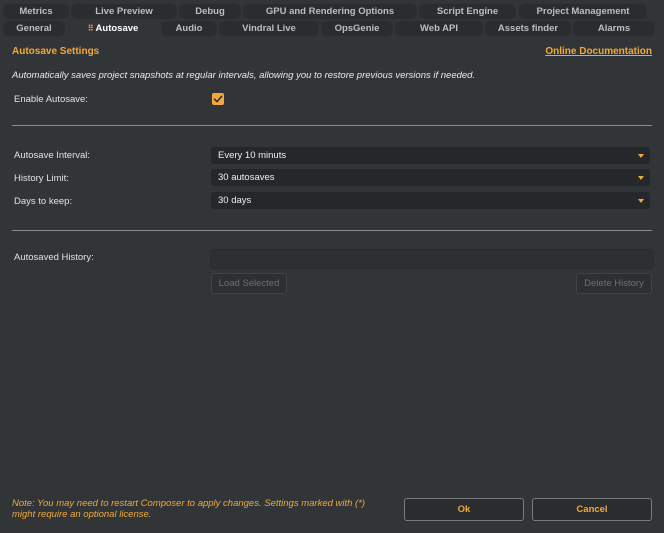  Describe the element at coordinates (189, 28) in the screenshot. I see `tab-audio: Audio` at that location.